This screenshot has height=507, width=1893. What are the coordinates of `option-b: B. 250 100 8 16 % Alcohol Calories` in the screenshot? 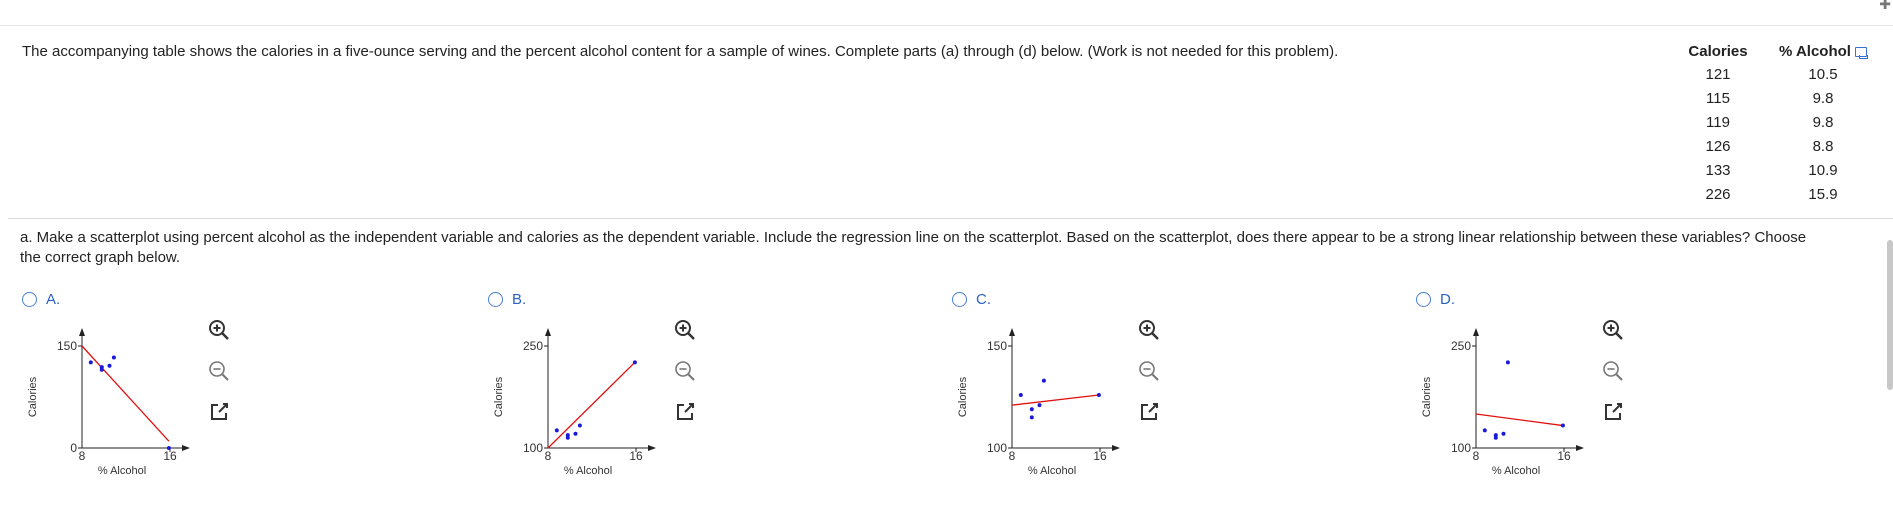 It's located at (698, 390).